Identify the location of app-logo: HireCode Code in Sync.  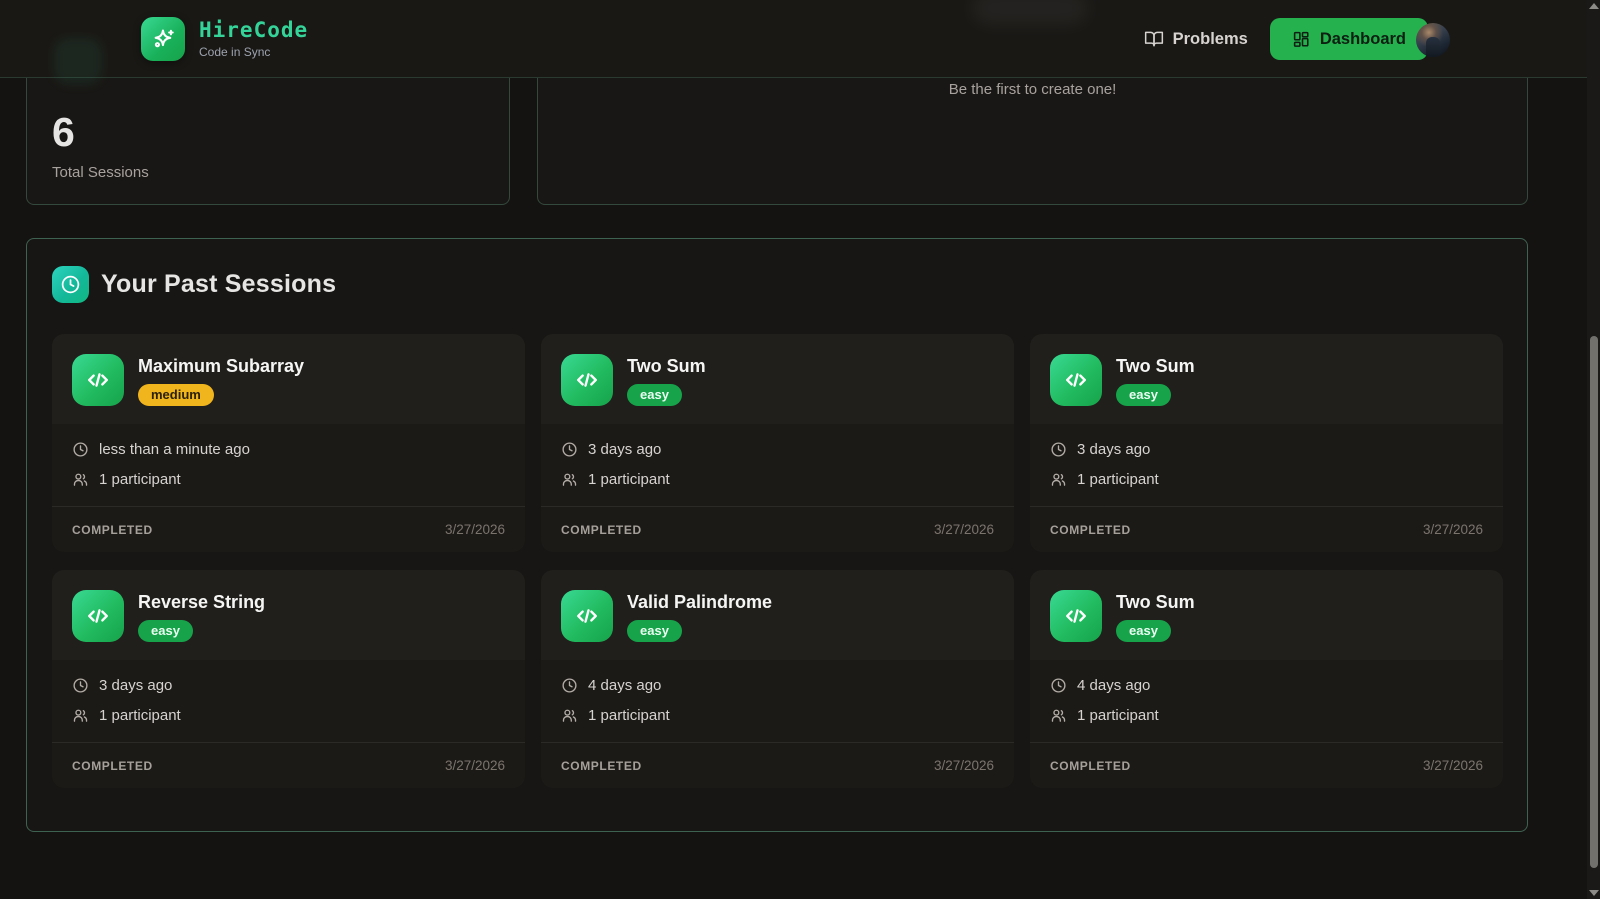
(224, 39).